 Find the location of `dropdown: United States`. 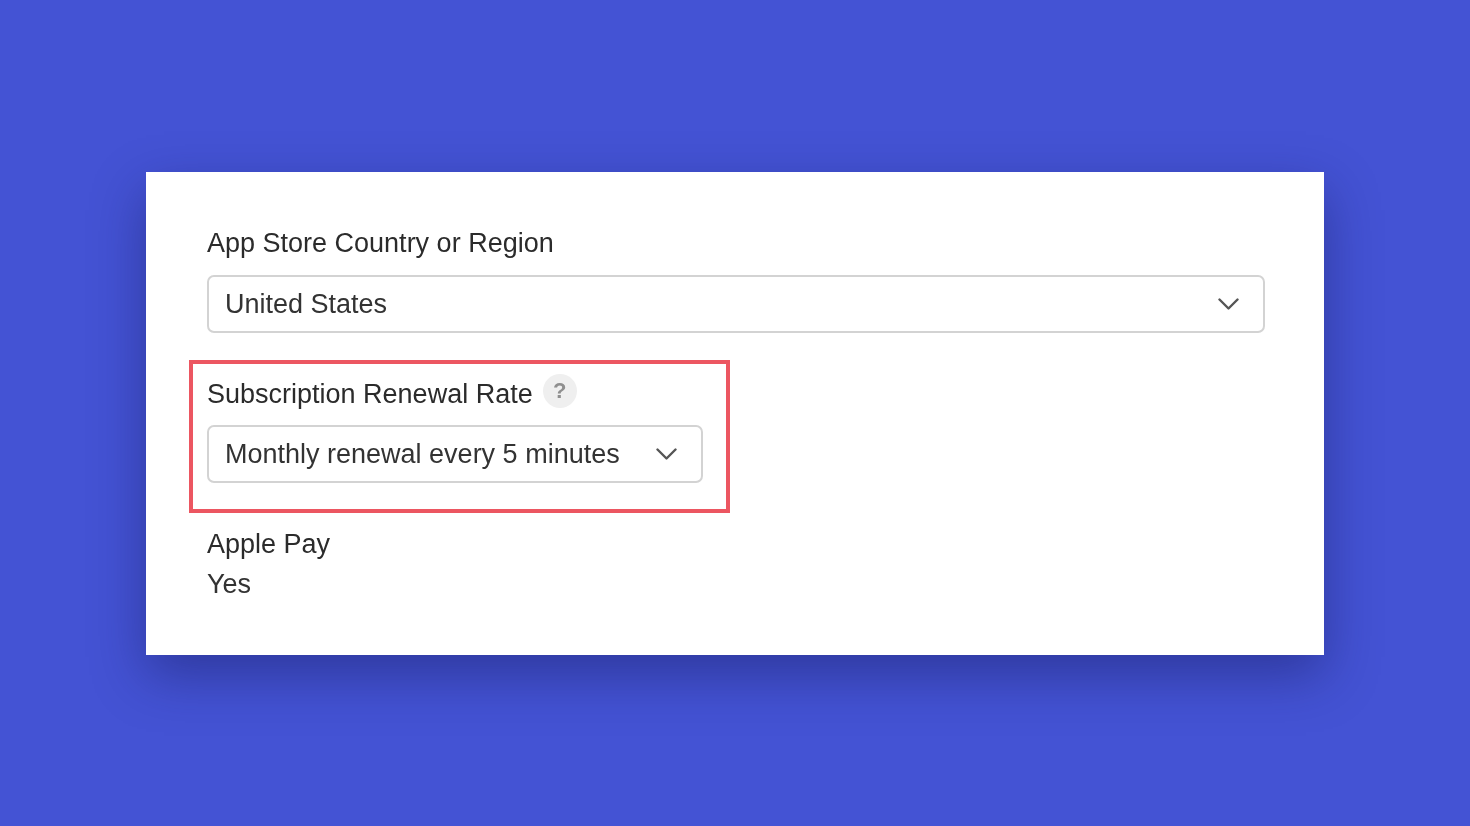

dropdown: United States is located at coordinates (736, 304).